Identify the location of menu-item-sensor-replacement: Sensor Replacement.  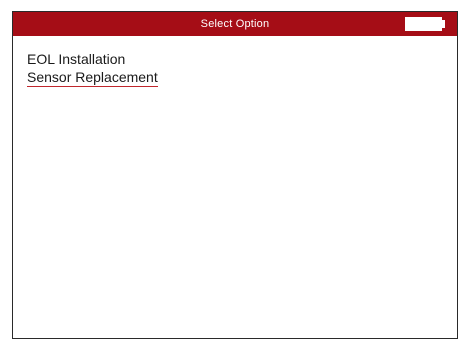
(92, 78).